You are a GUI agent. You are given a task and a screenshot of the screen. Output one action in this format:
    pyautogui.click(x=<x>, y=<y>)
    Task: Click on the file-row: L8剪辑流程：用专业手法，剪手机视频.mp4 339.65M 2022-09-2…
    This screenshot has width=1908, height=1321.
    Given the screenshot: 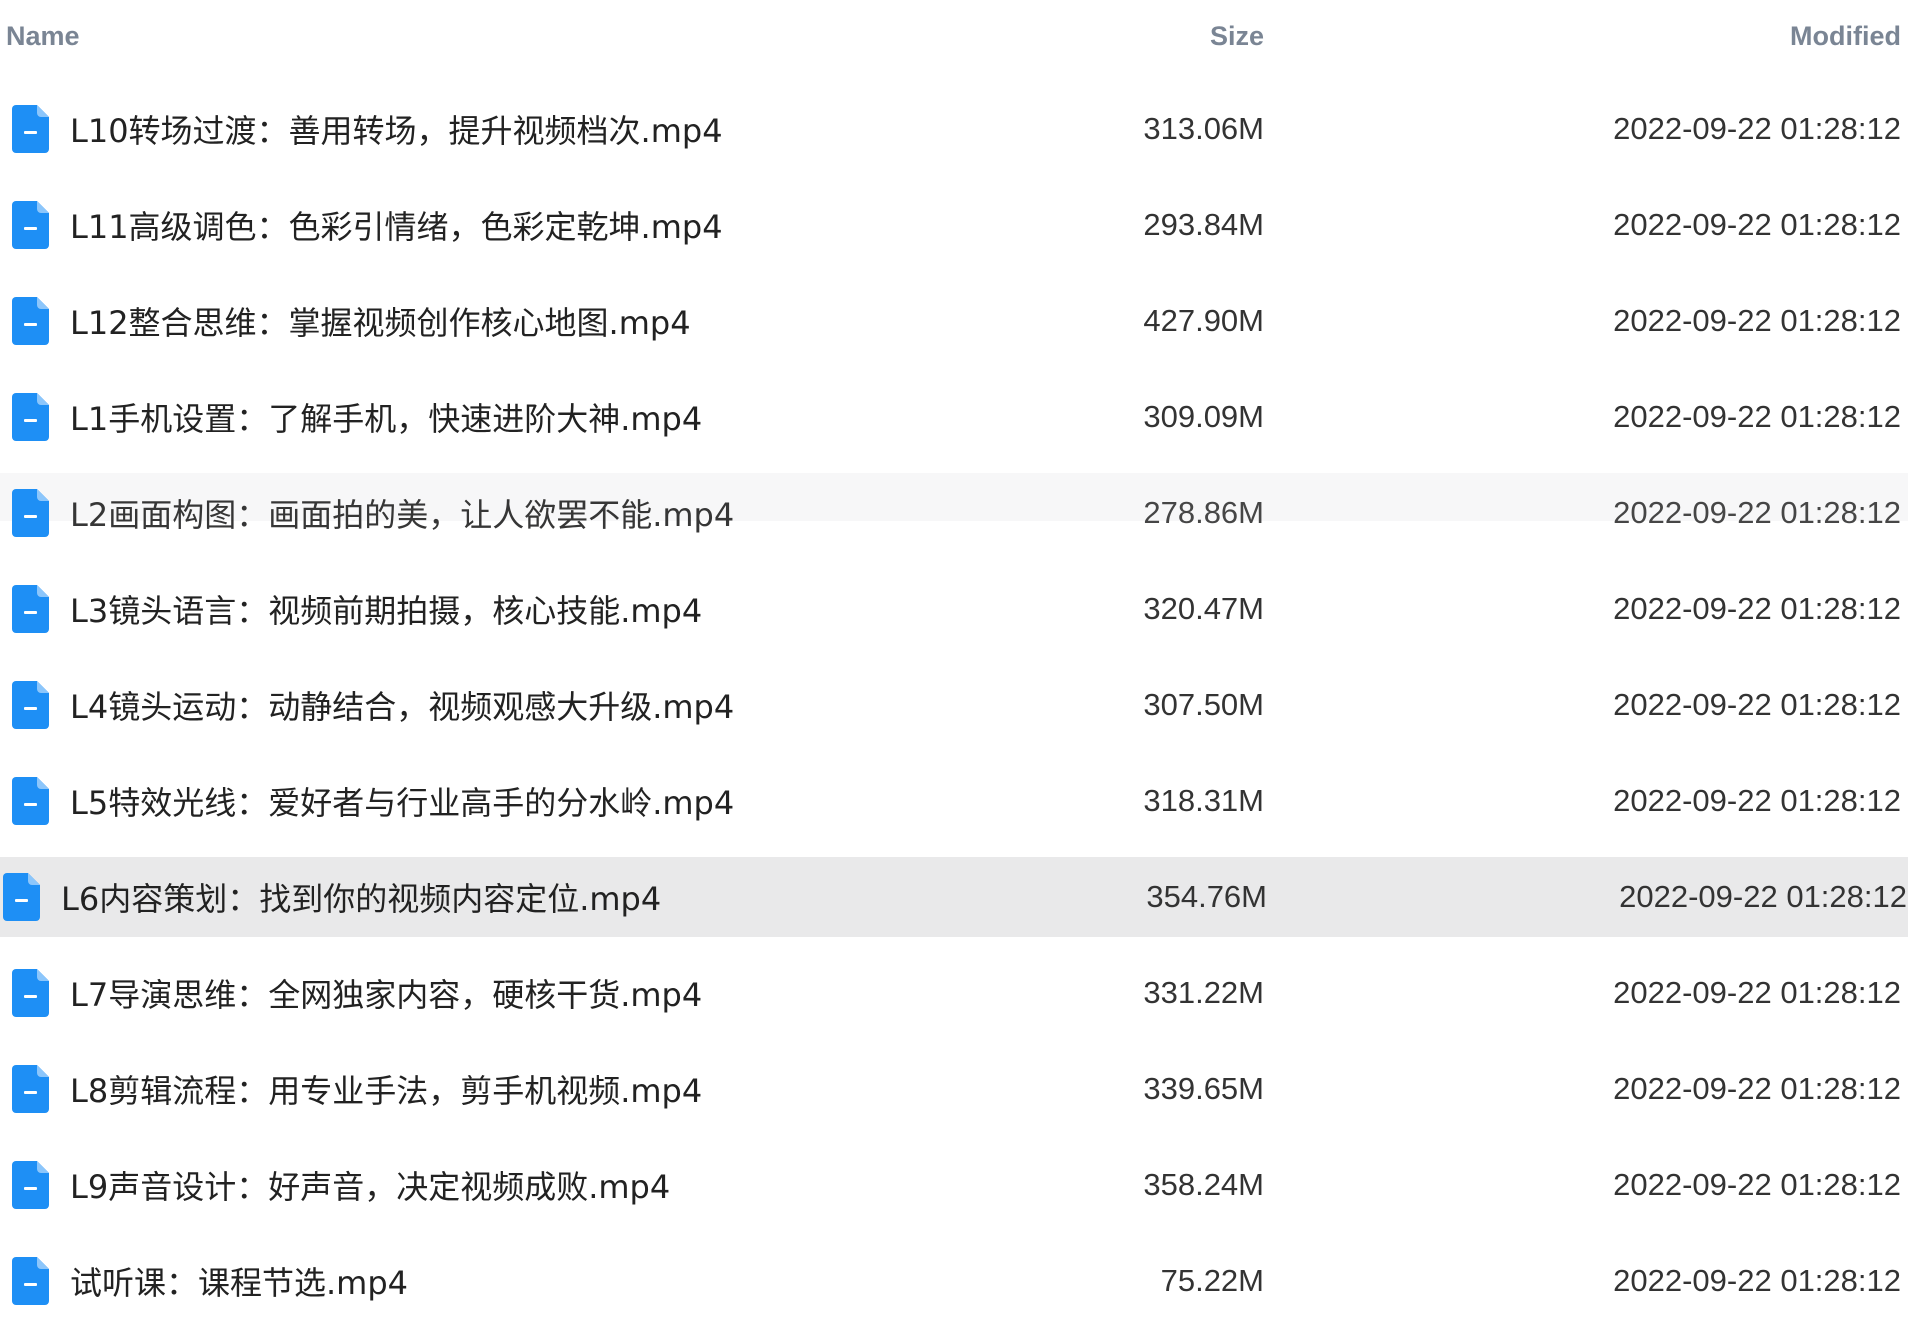 What is the action you would take?
    pyautogui.click(x=954, y=1089)
    